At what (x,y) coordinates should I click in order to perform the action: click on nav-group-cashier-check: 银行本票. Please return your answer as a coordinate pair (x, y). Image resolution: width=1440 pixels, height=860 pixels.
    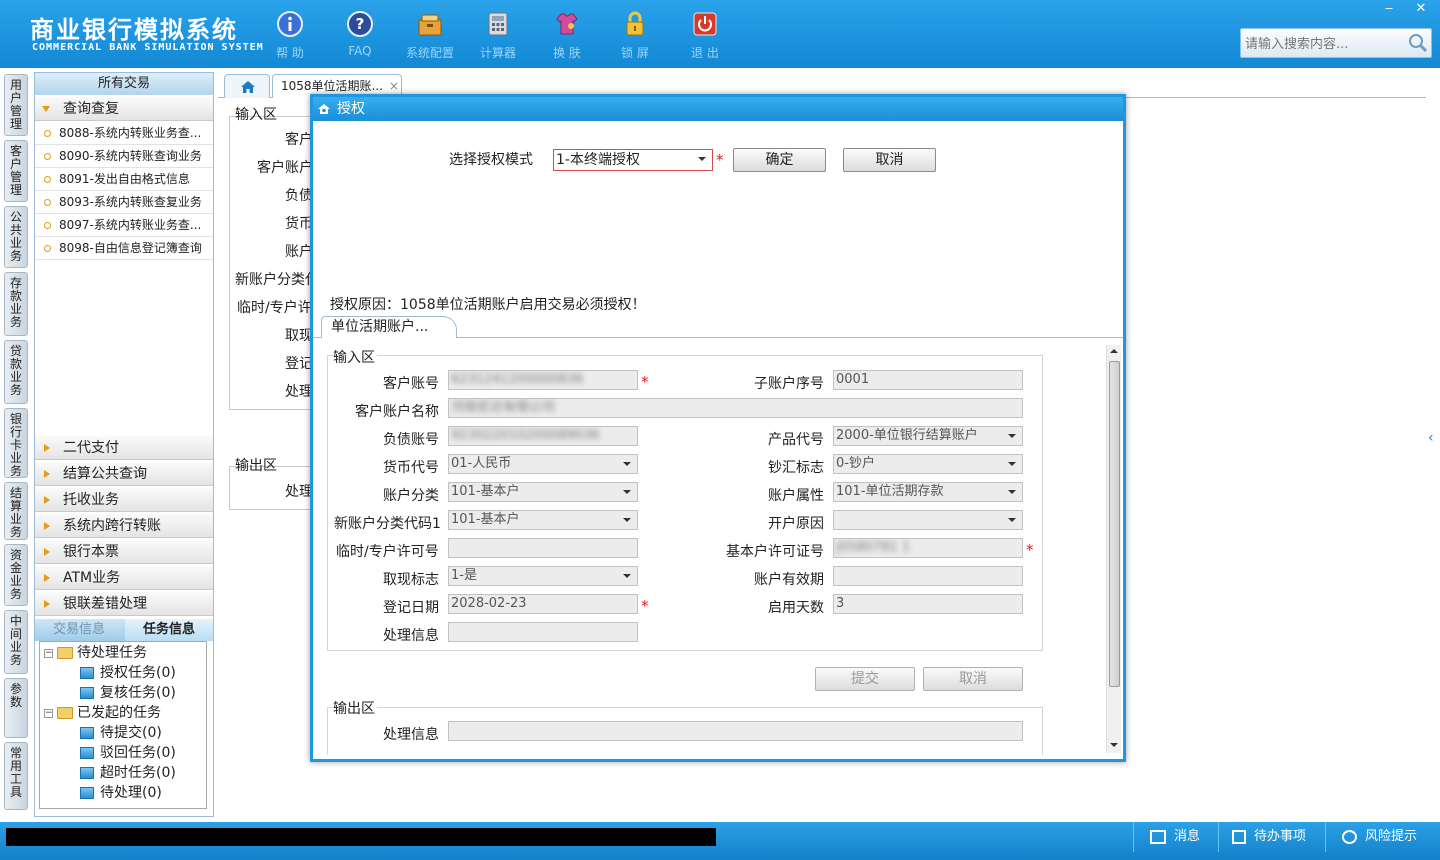
    Looking at the image, I should click on (124, 552).